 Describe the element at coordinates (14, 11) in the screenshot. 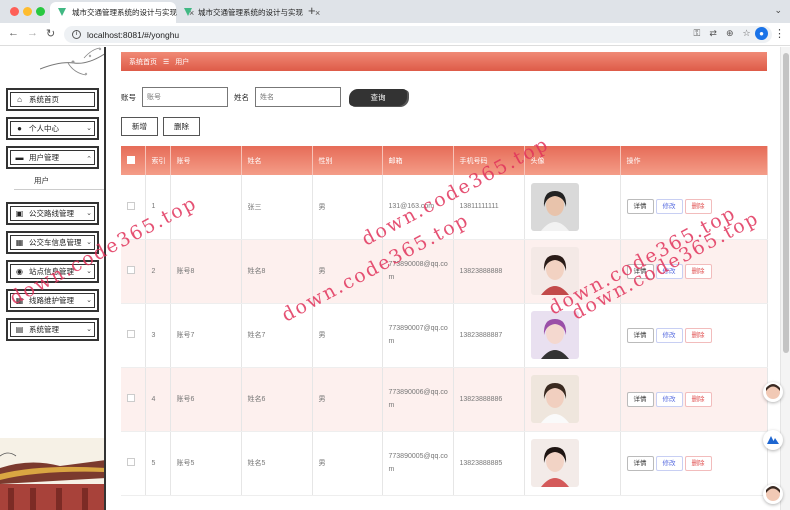

I see `close-window-icon` at that location.